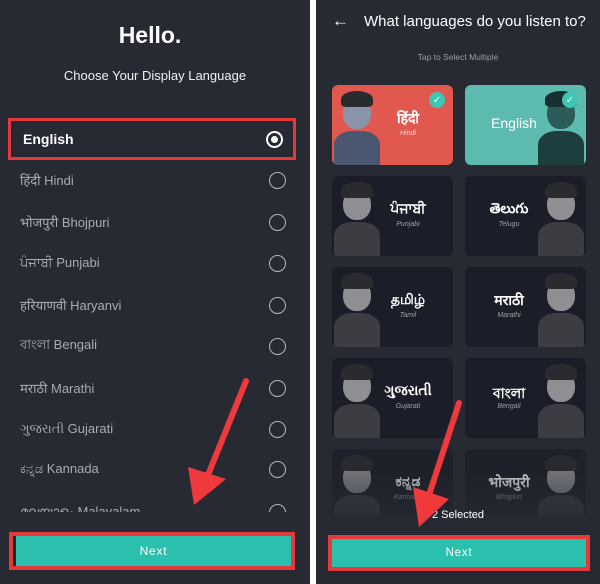  Describe the element at coordinates (408, 406) in the screenshot. I see `card-english-label: Gujarati` at that location.